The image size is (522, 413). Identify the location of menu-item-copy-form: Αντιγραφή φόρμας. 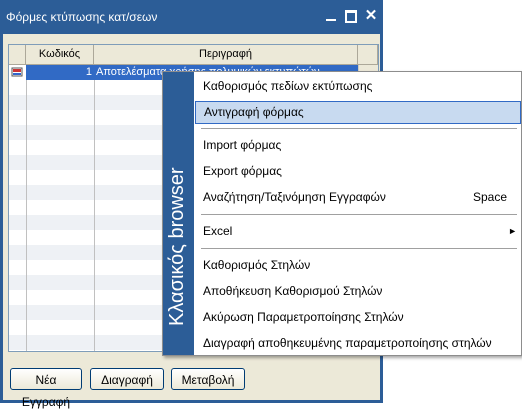
(358, 112).